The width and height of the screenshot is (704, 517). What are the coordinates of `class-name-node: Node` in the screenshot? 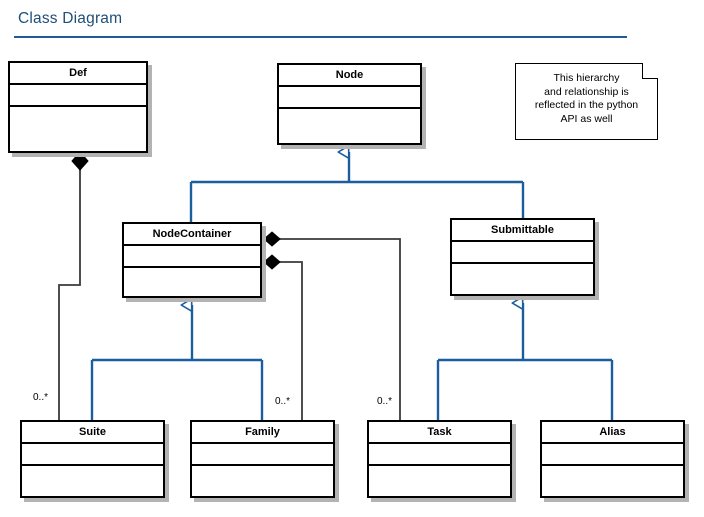 It's located at (349, 76).